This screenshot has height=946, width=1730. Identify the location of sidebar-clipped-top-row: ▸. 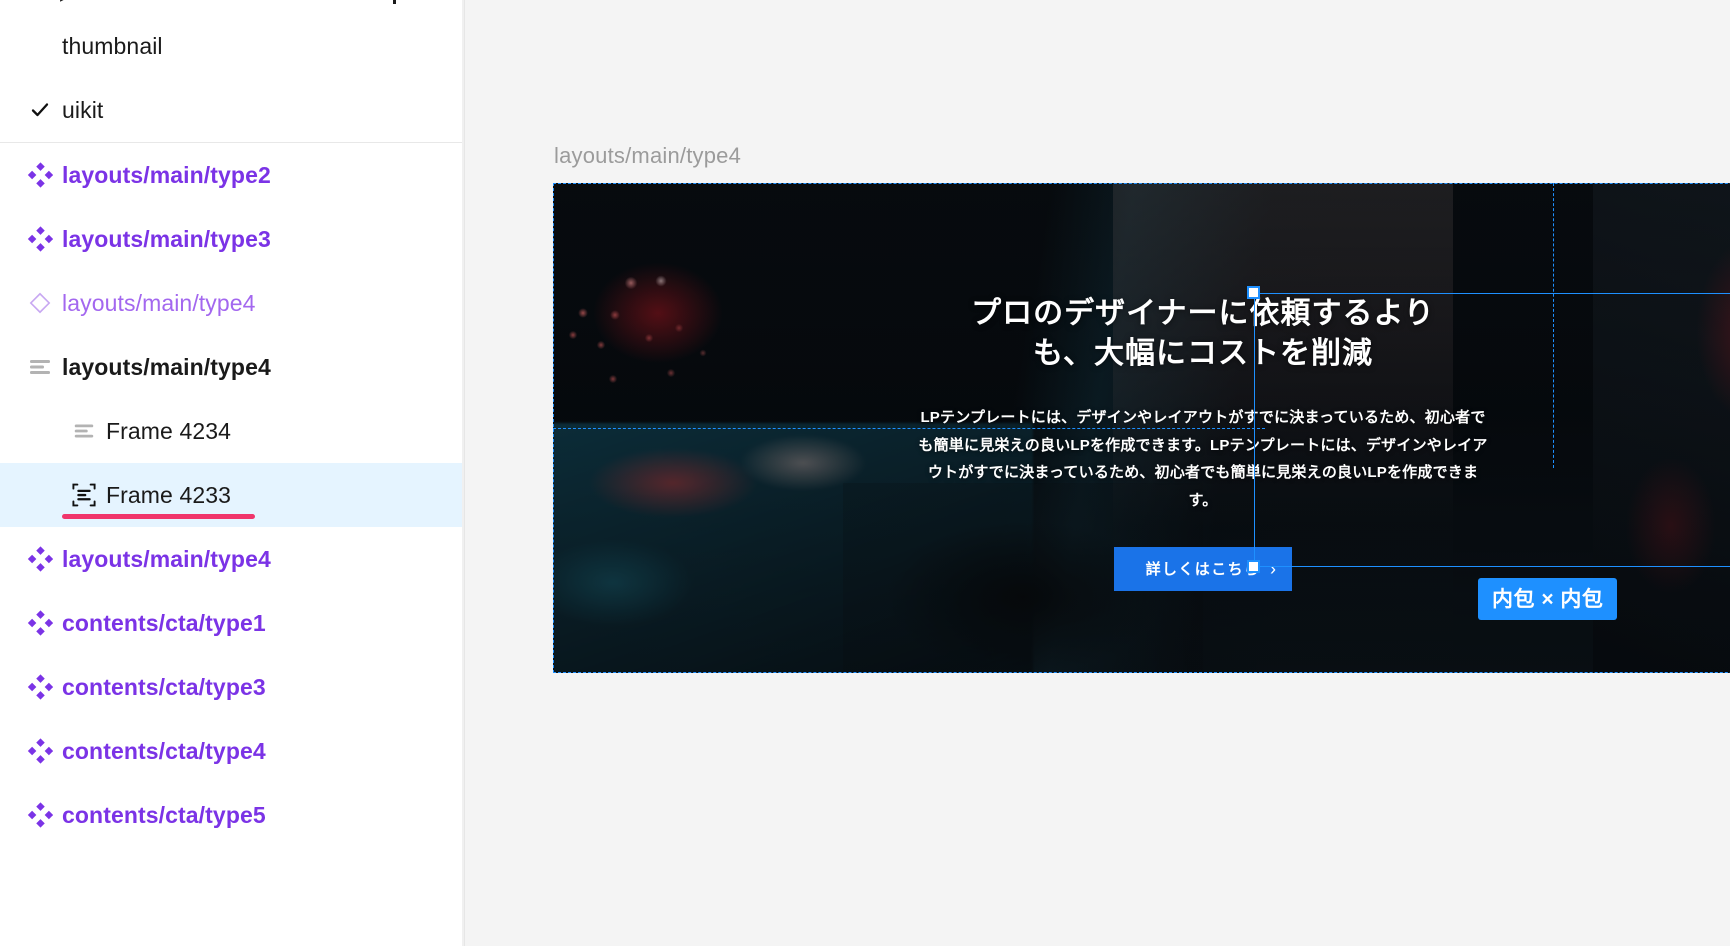
(232, 7).